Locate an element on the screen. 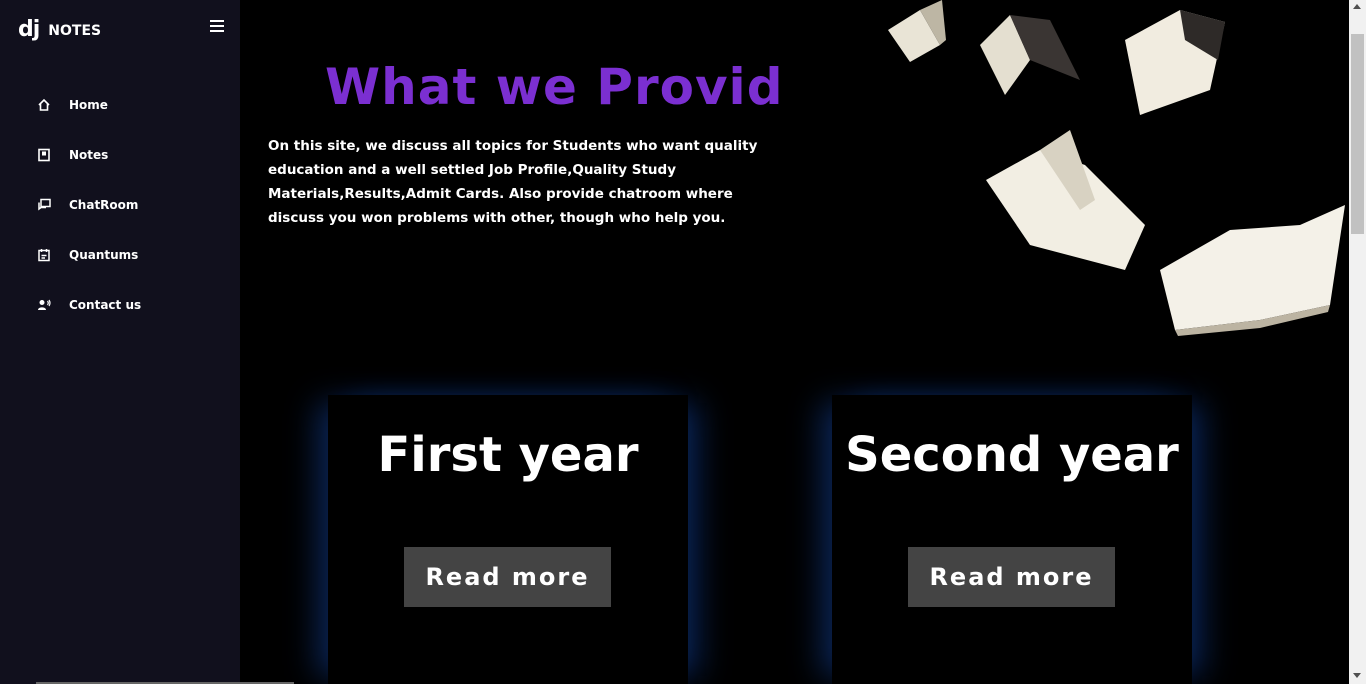 The image size is (1366, 684). logo-mark: dj is located at coordinates (29, 29).